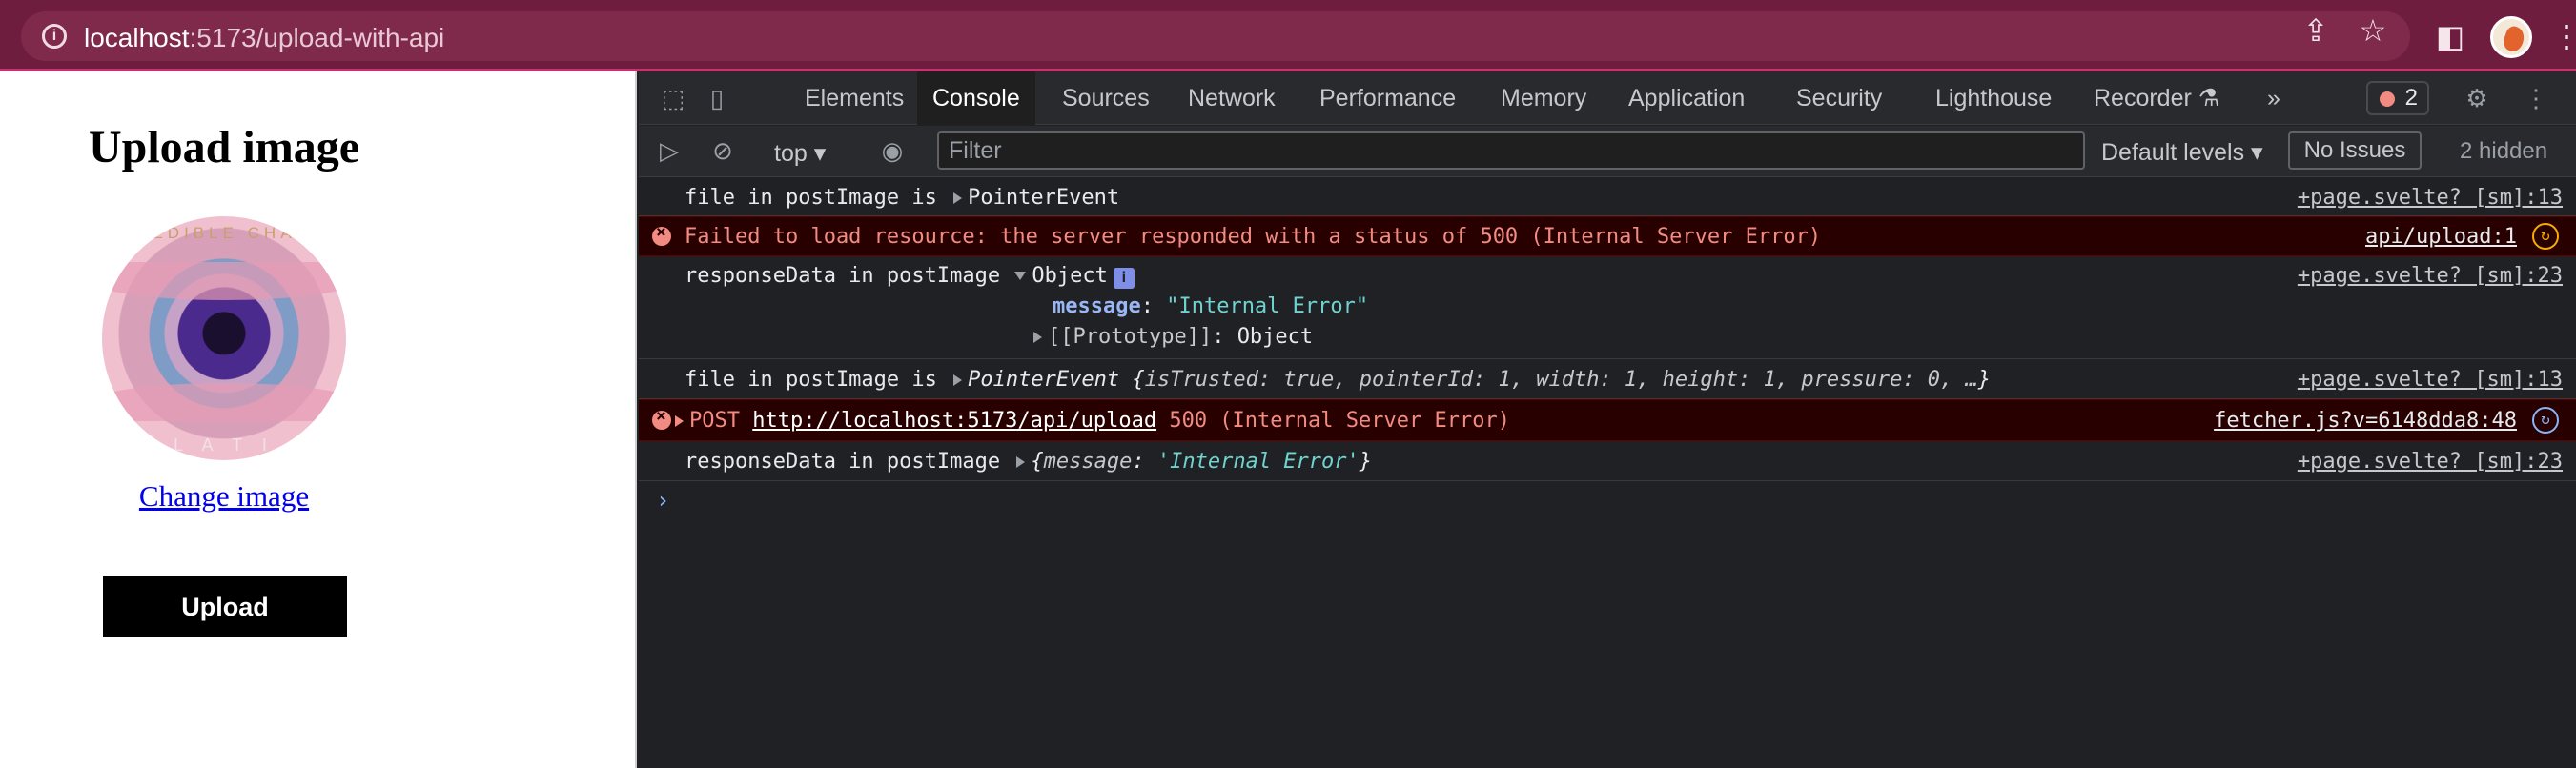 Image resolution: width=2576 pixels, height=768 pixels. I want to click on collapse-triangle-icon, so click(1020, 276).